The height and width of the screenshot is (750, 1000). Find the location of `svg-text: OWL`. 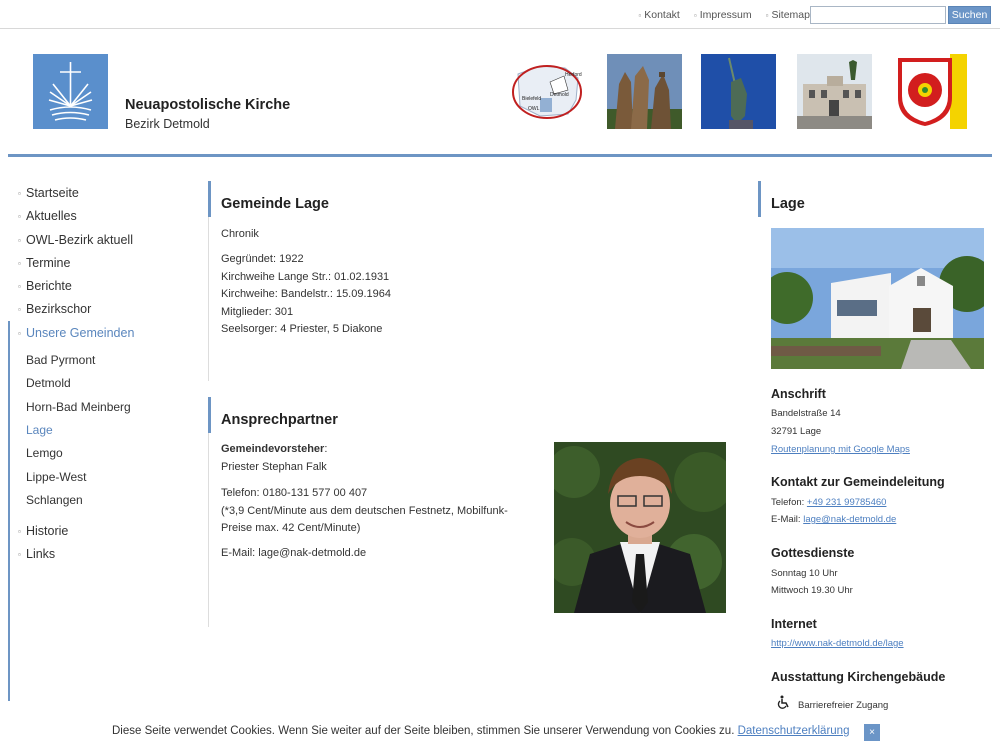

svg-text: OWL is located at coordinates (534, 109).